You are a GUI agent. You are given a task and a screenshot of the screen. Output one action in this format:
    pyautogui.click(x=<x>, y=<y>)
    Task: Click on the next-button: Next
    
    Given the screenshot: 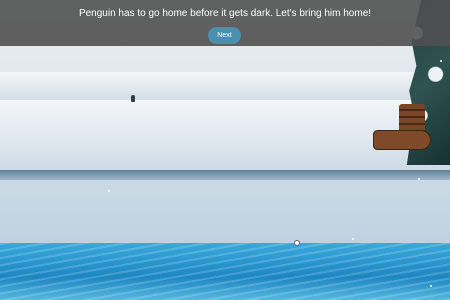 What is the action you would take?
    pyautogui.click(x=224, y=35)
    